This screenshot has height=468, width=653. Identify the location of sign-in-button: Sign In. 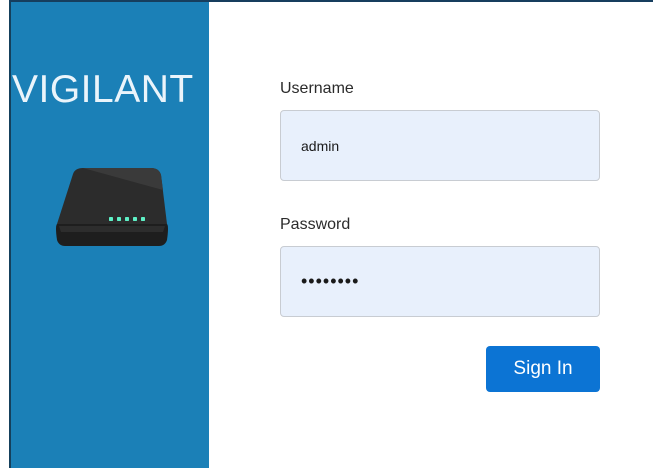
(543, 369).